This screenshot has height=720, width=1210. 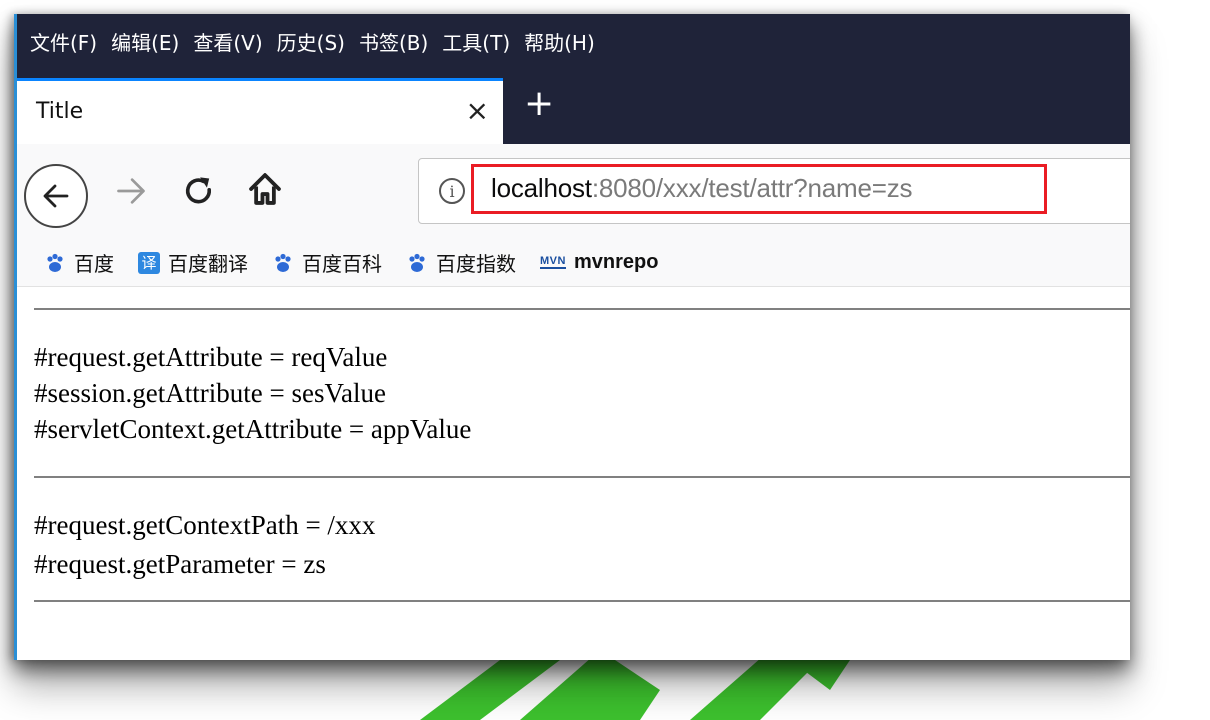 I want to click on new-tab-button: +, so click(x=539, y=104).